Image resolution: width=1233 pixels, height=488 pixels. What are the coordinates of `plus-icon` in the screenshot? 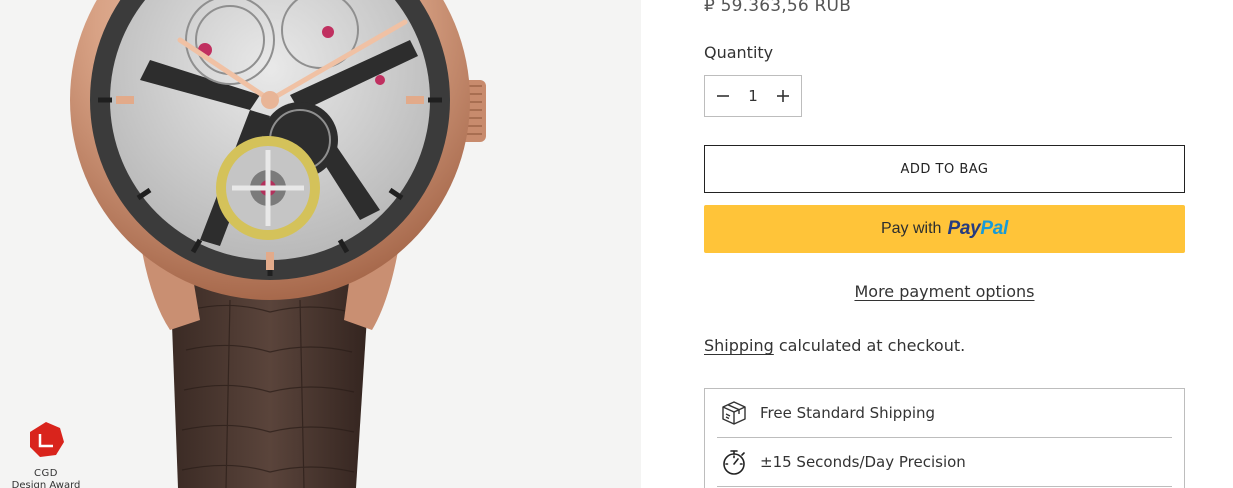 It's located at (783, 96).